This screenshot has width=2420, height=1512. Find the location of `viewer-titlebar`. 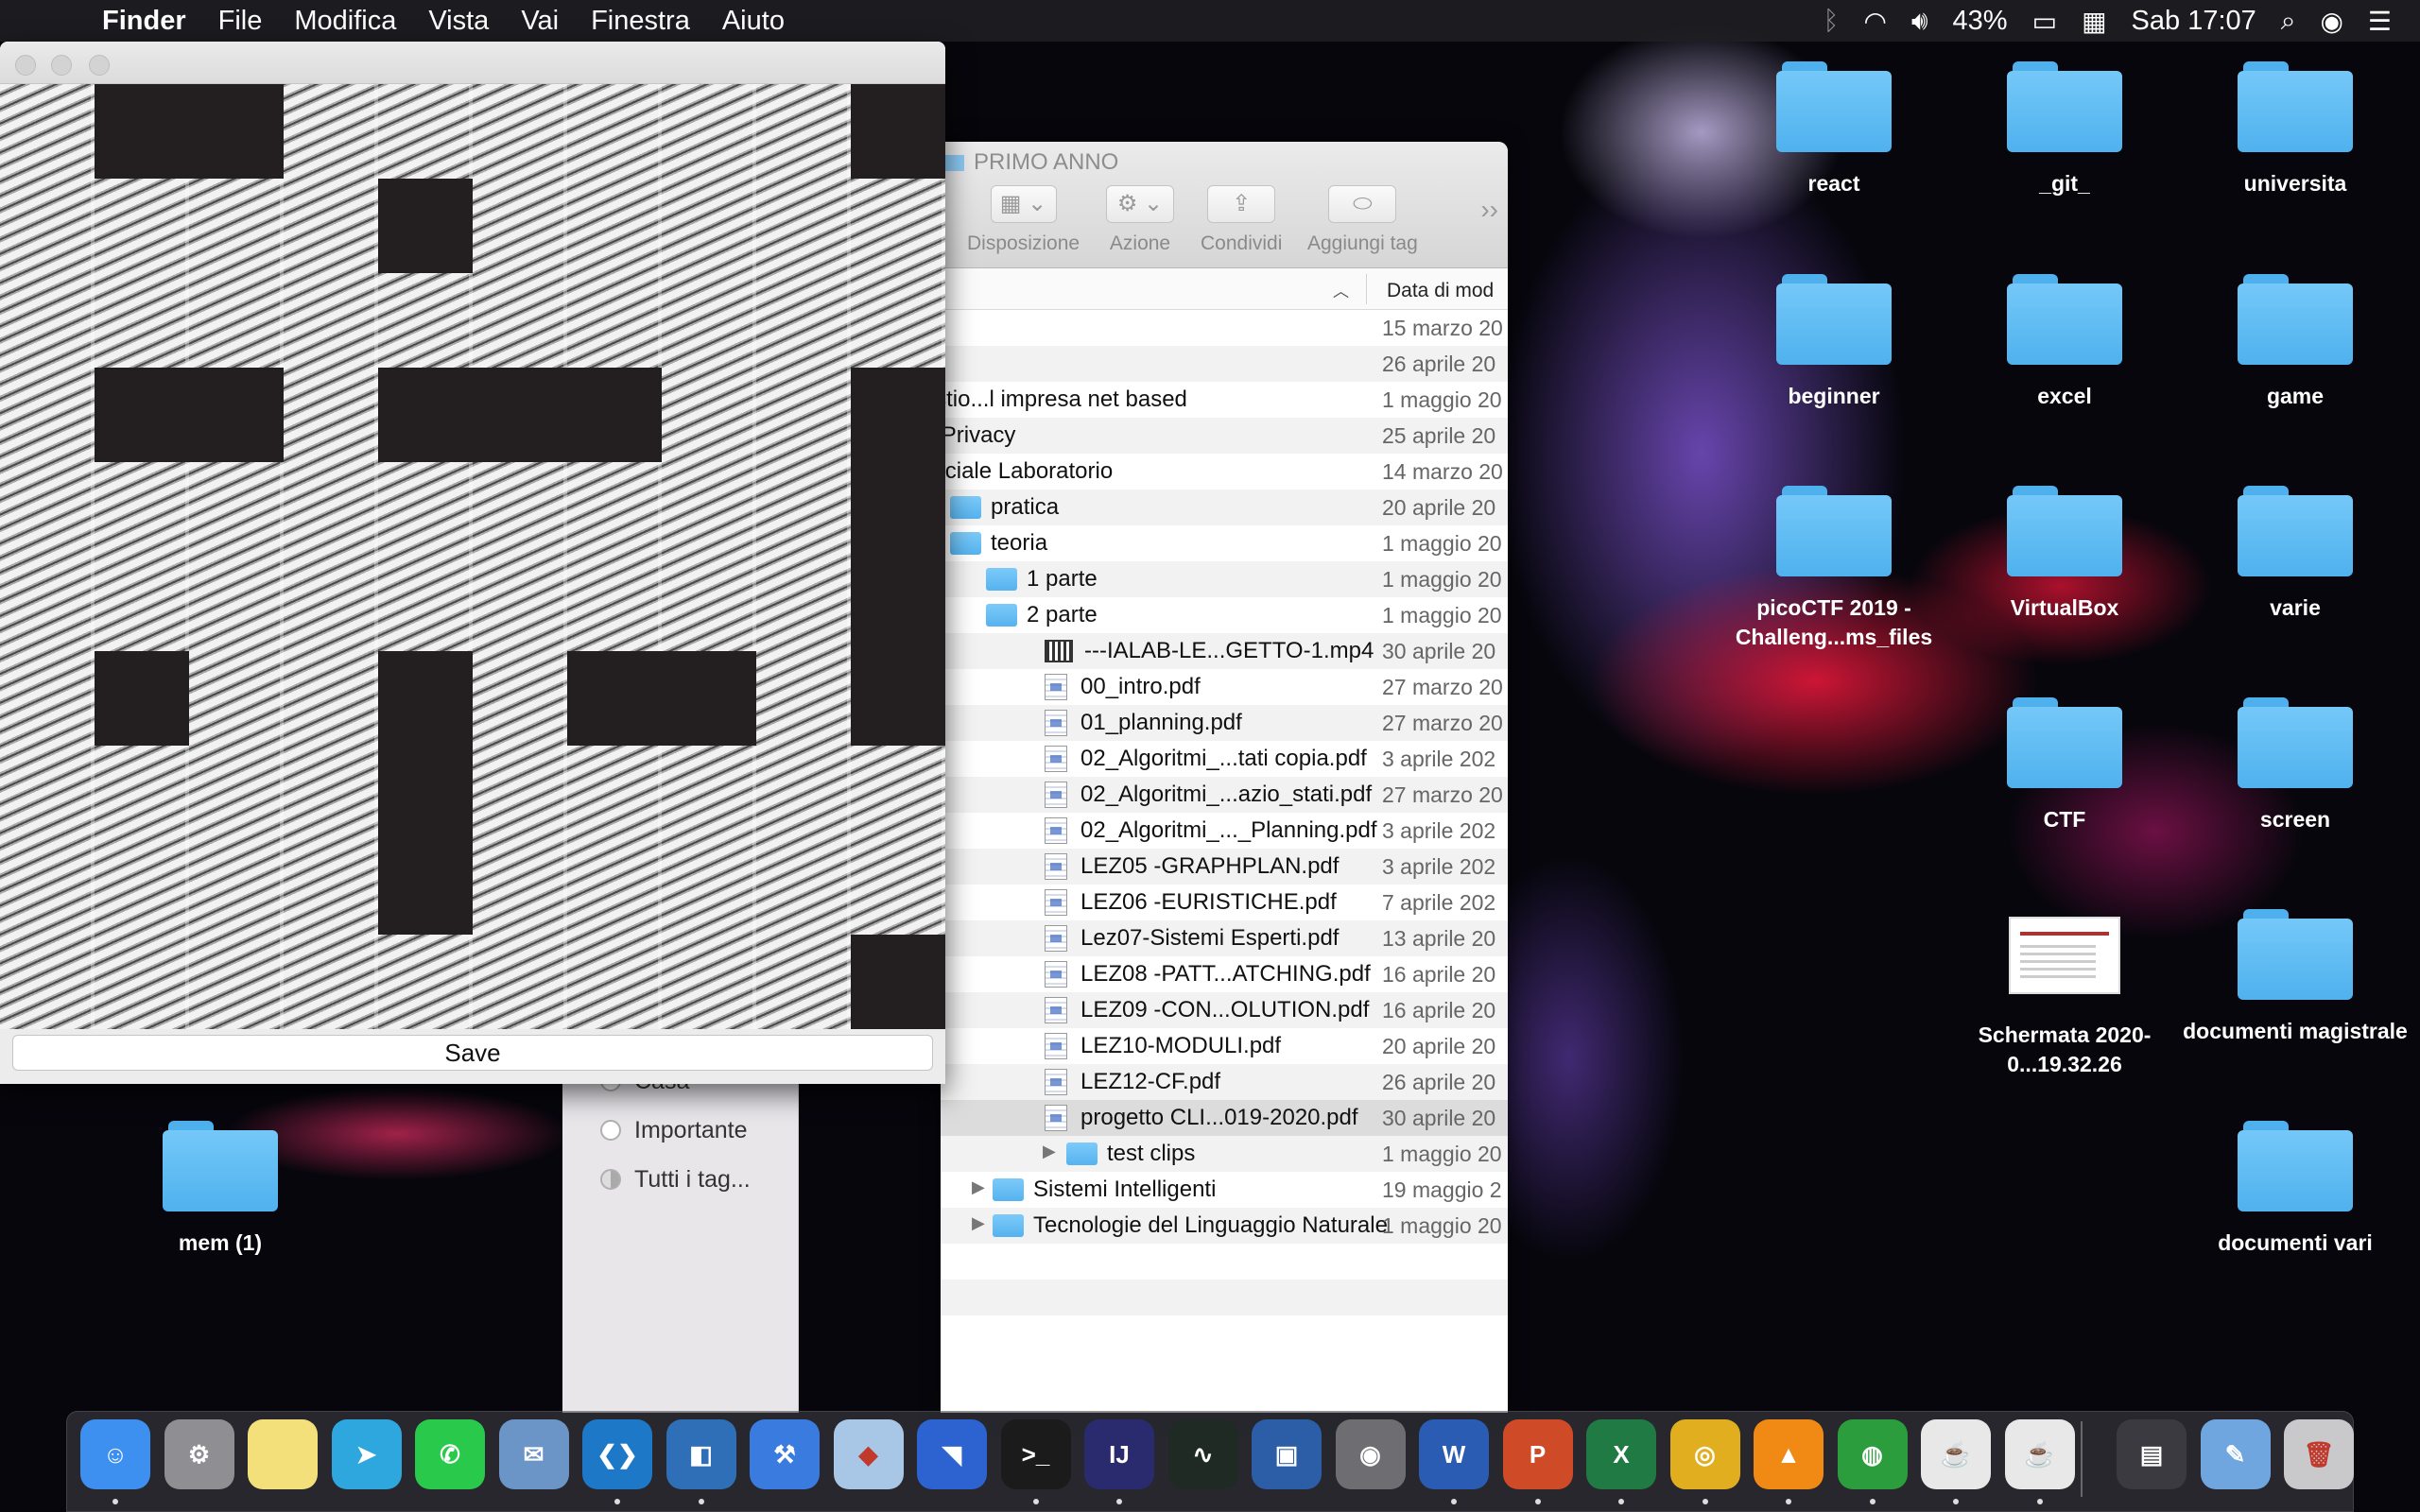

viewer-titlebar is located at coordinates (472, 63).